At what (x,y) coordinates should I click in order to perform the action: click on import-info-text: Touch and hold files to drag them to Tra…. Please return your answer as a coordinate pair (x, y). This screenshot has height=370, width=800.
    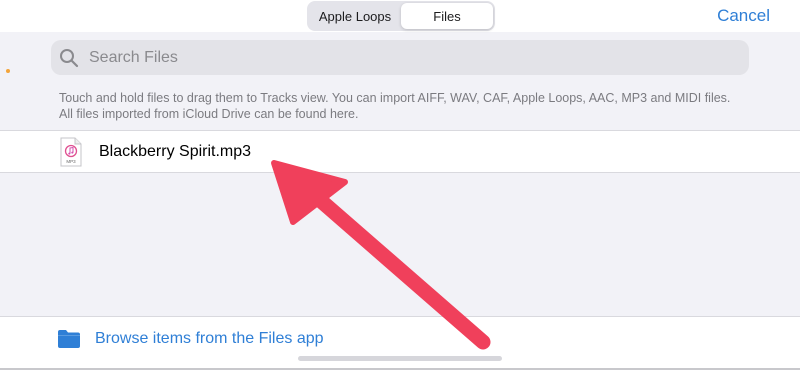
    Looking at the image, I should click on (395, 106).